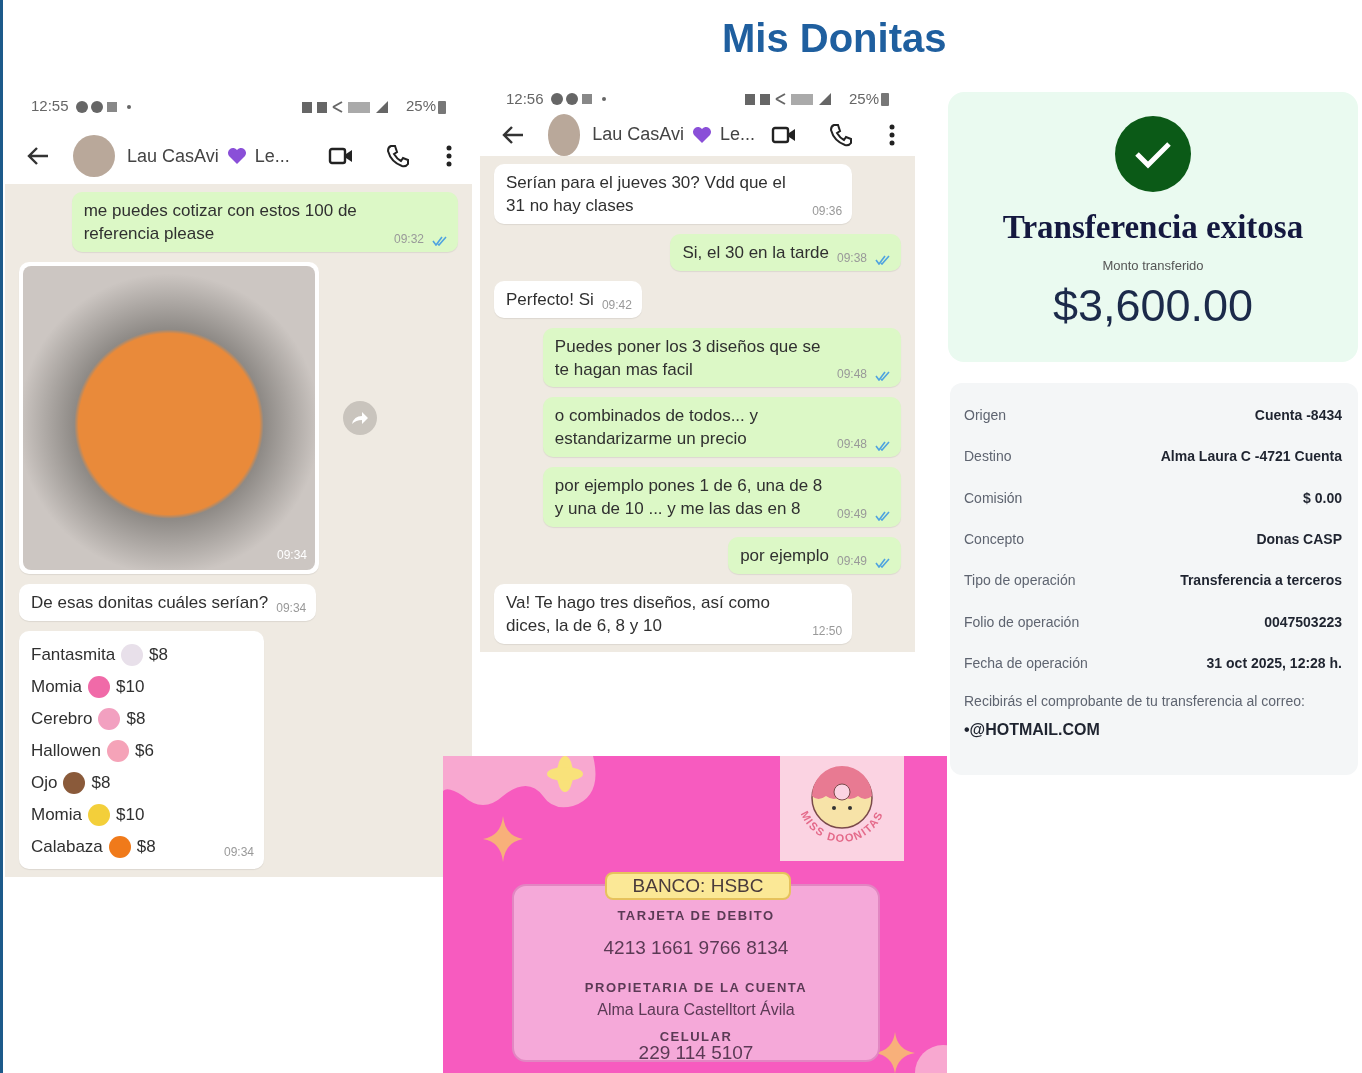 The height and width of the screenshot is (1073, 1362). Describe the element at coordinates (827, 211) in the screenshot. I see `message-time: 09:36` at that location.